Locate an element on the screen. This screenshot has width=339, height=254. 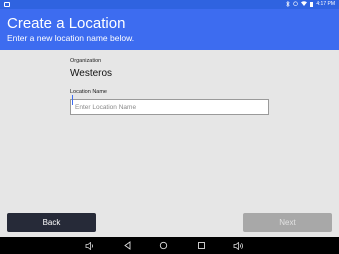
organization-label: Organization is located at coordinates (86, 61).